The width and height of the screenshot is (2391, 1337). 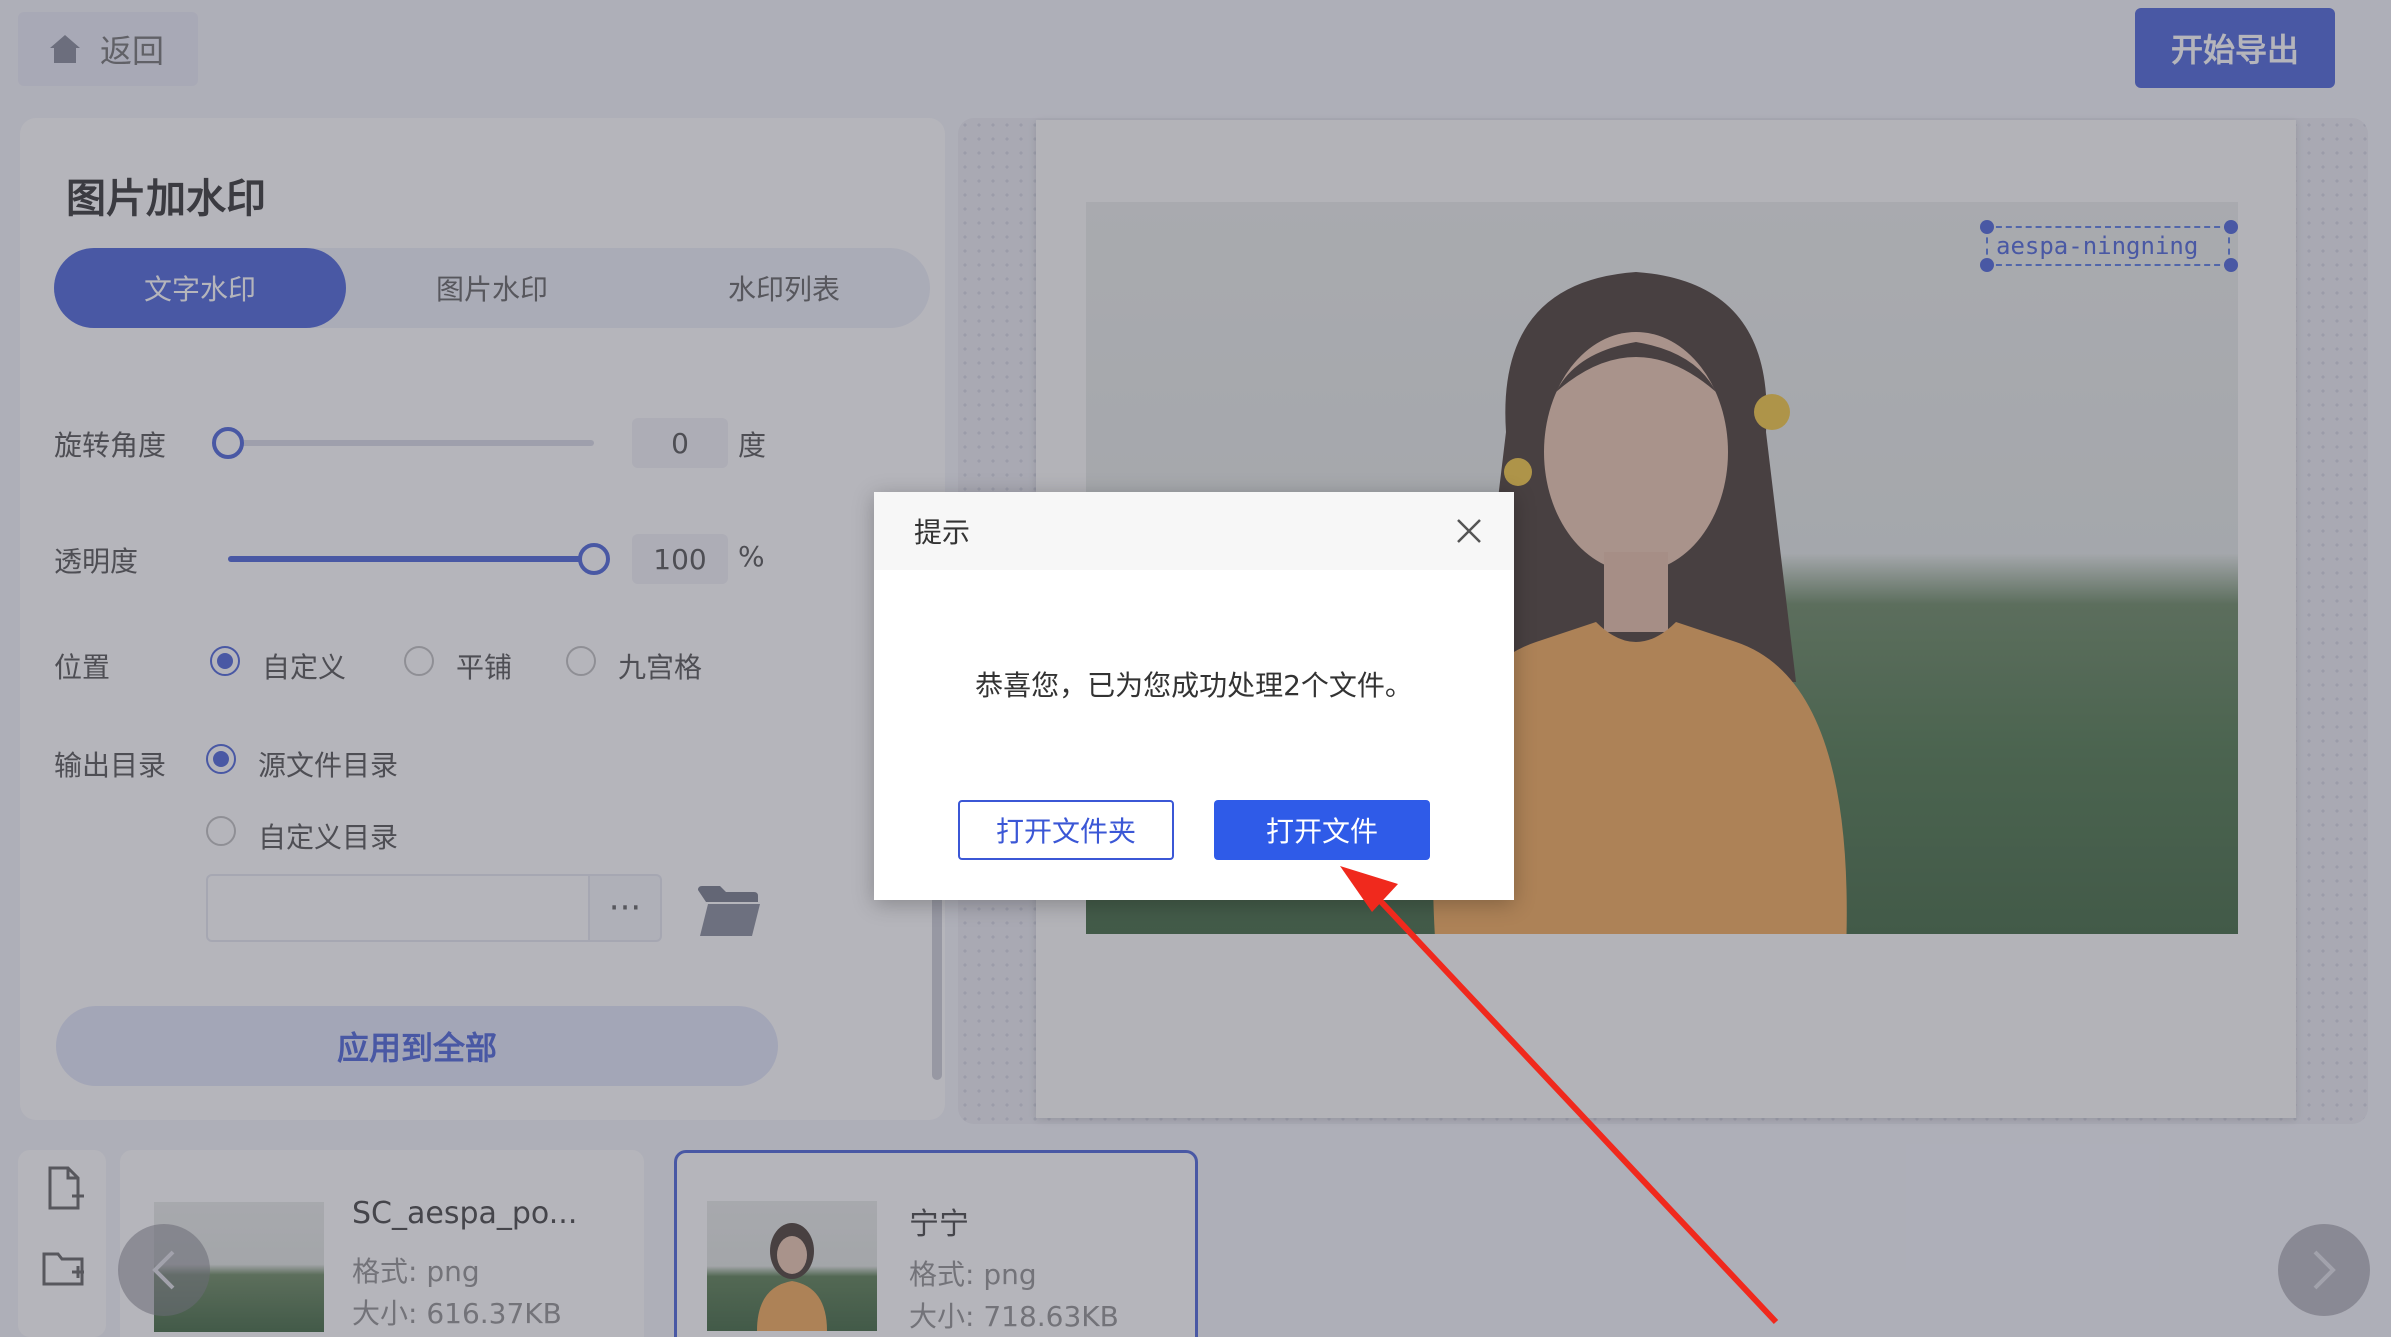 What do you see at coordinates (1469, 531) in the screenshot?
I see `close-icon` at bounding box center [1469, 531].